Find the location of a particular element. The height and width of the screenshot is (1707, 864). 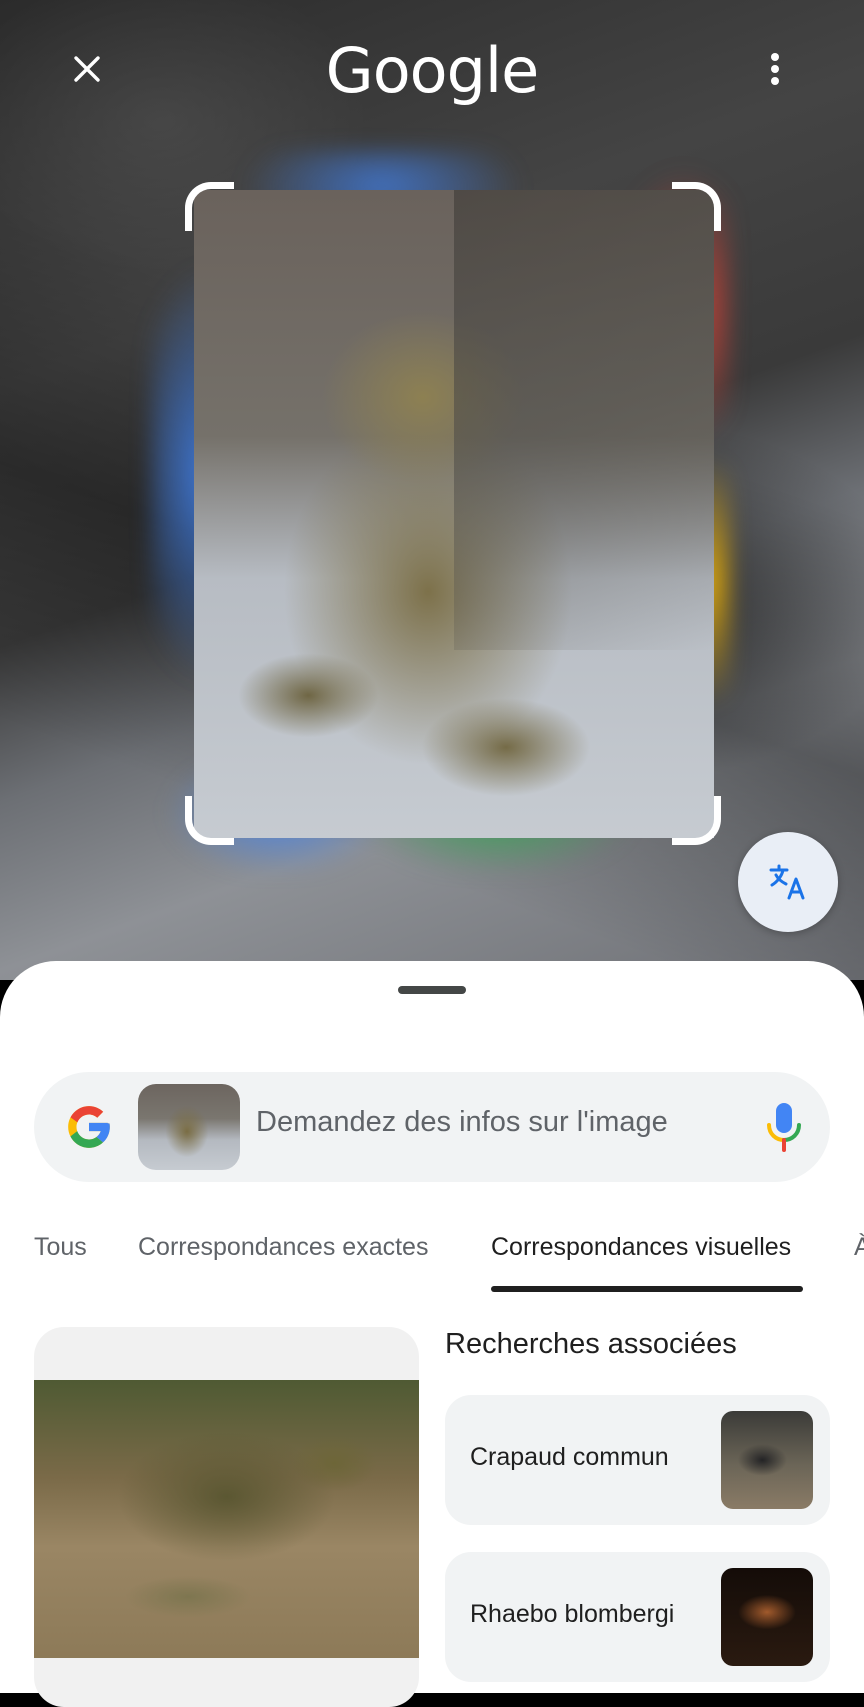

translate-button is located at coordinates (788, 882).